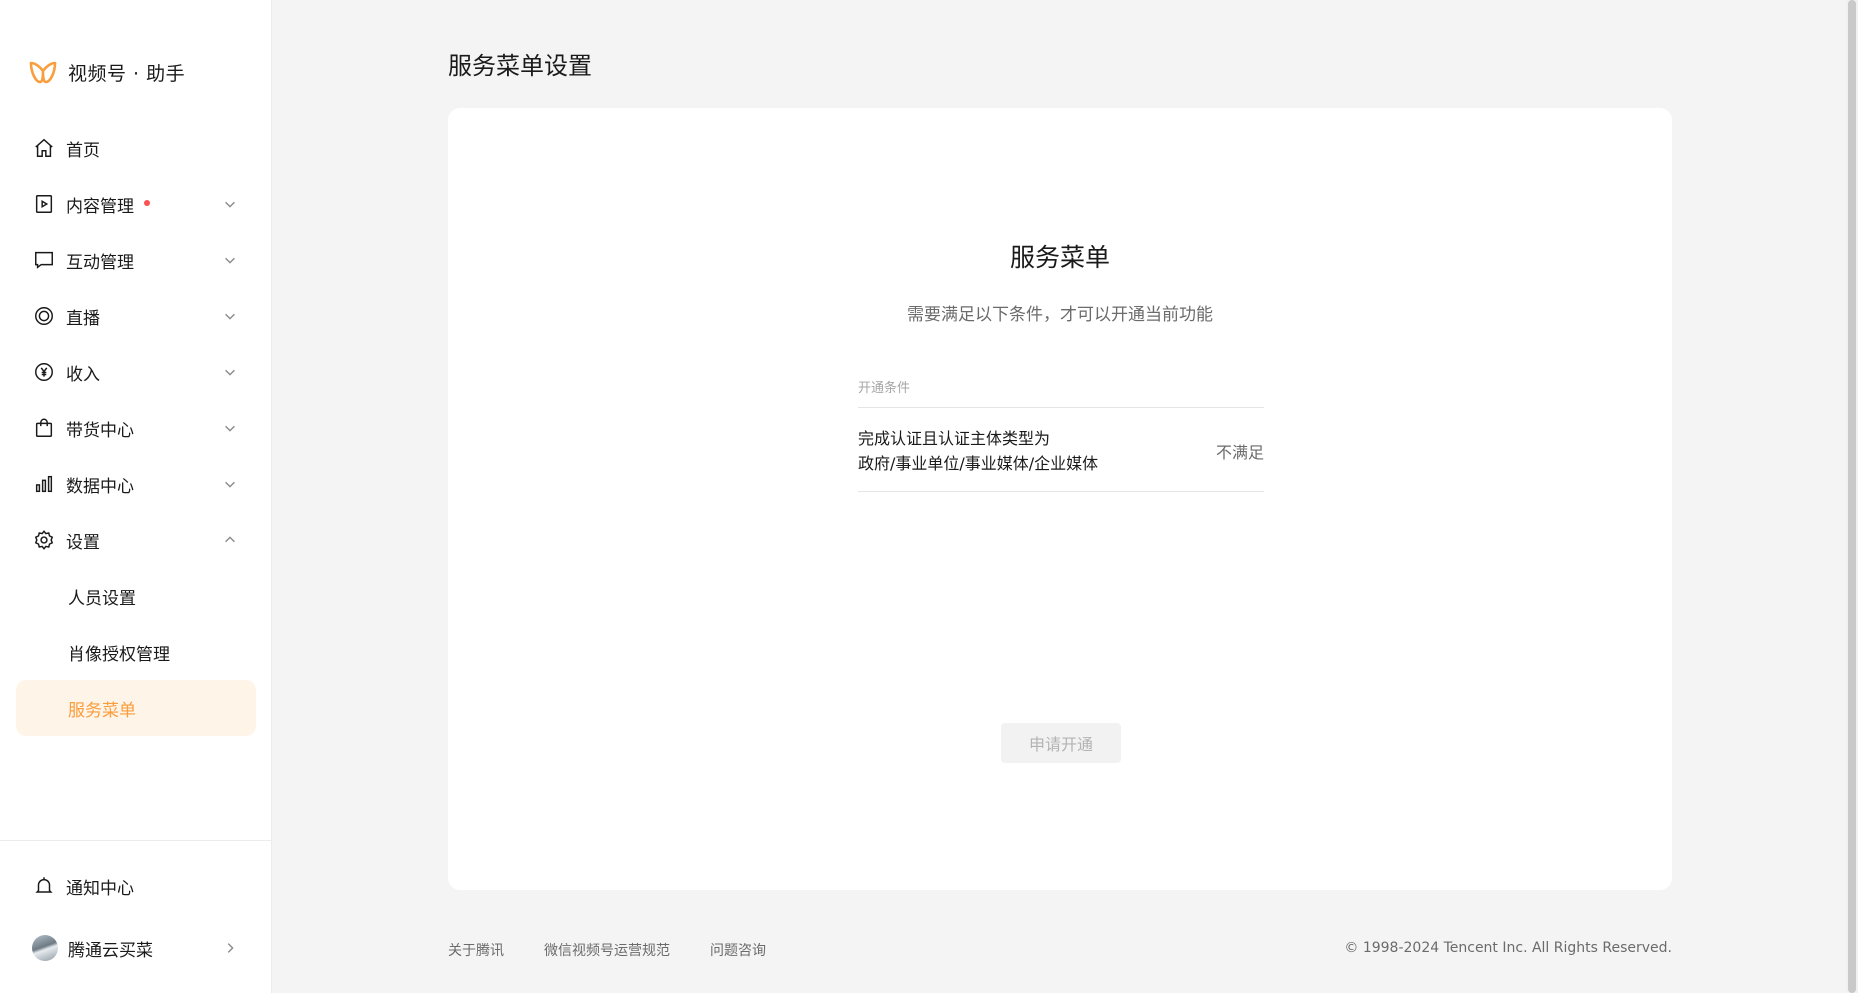 This screenshot has height=993, width=1858. What do you see at coordinates (1061, 389) in the screenshot?
I see `conditions-header: 开通条件` at bounding box center [1061, 389].